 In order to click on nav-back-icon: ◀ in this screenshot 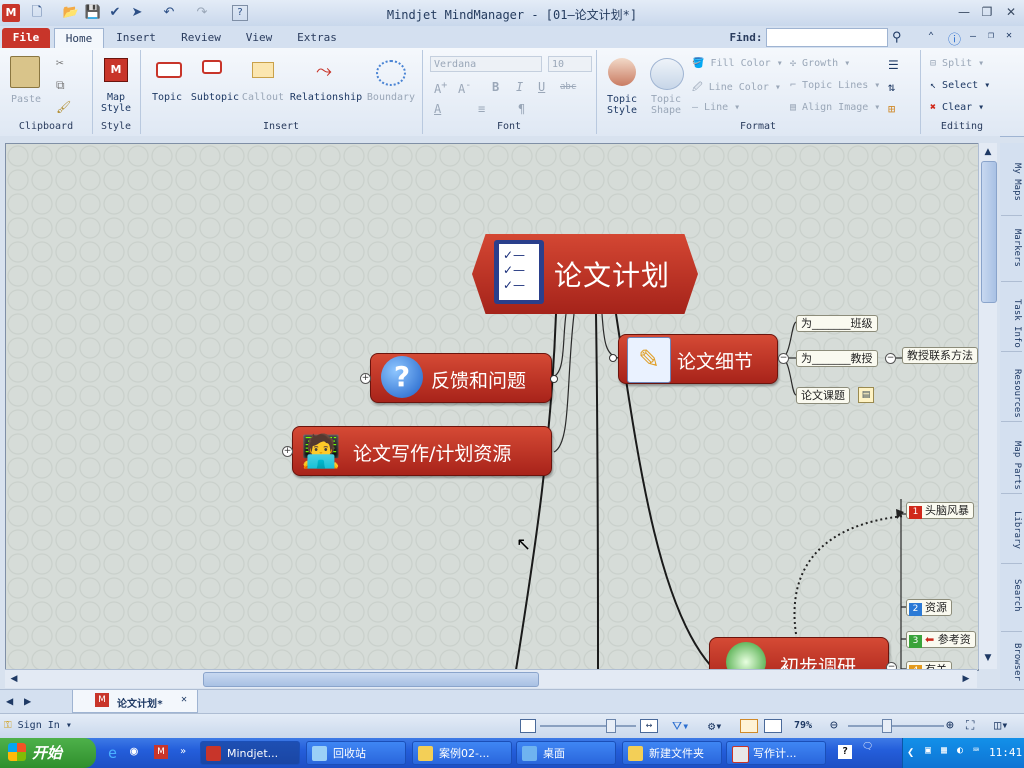, I will do `click(9, 701)`.